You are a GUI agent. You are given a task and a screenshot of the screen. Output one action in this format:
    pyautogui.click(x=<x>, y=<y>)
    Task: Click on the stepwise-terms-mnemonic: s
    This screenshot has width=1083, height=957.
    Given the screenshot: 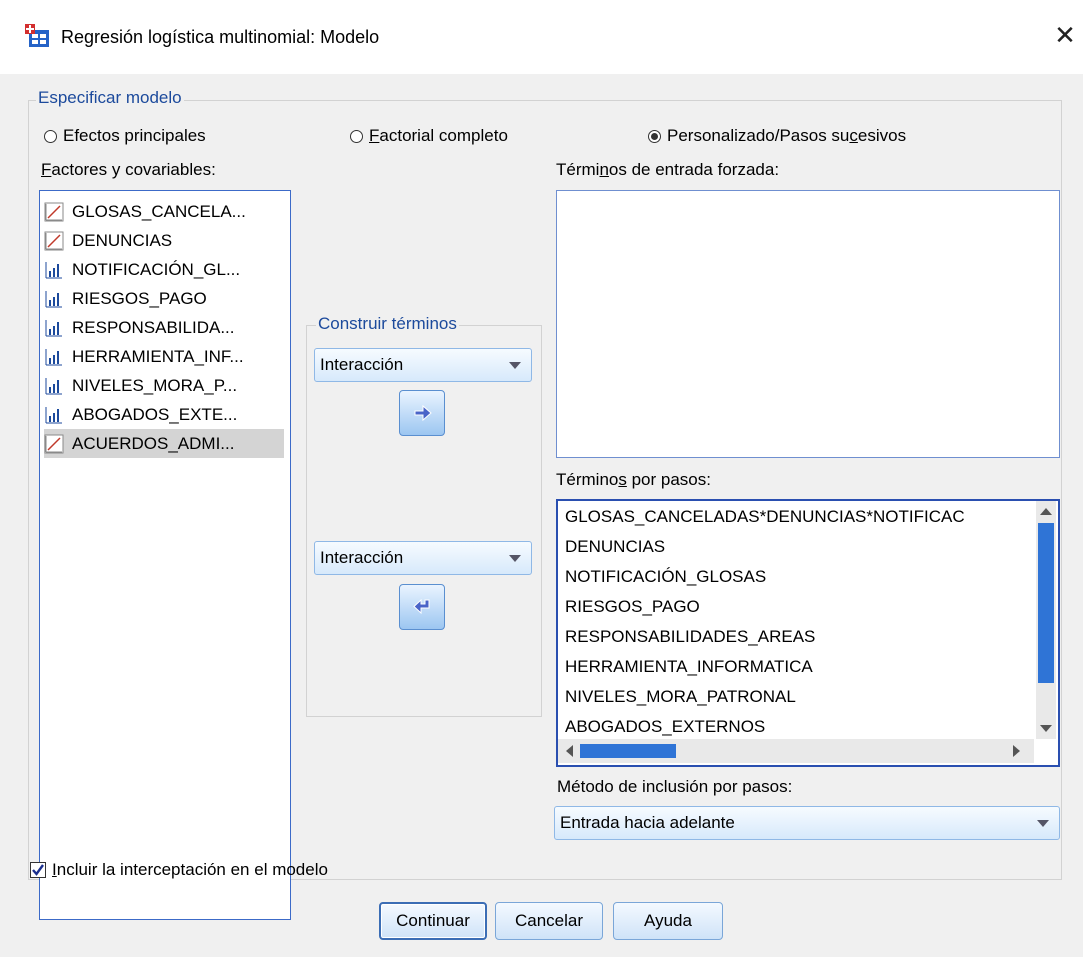 What is the action you would take?
    pyautogui.click(x=622, y=479)
    